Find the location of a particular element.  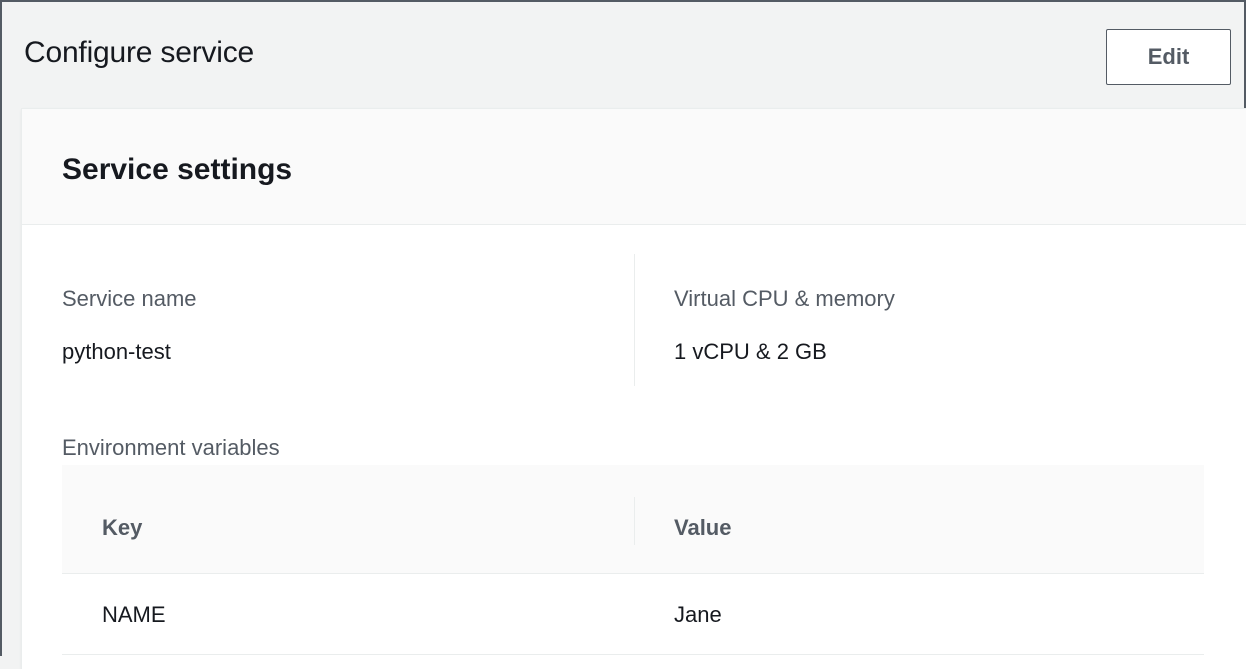

table-header: Key Value is located at coordinates (633, 519).